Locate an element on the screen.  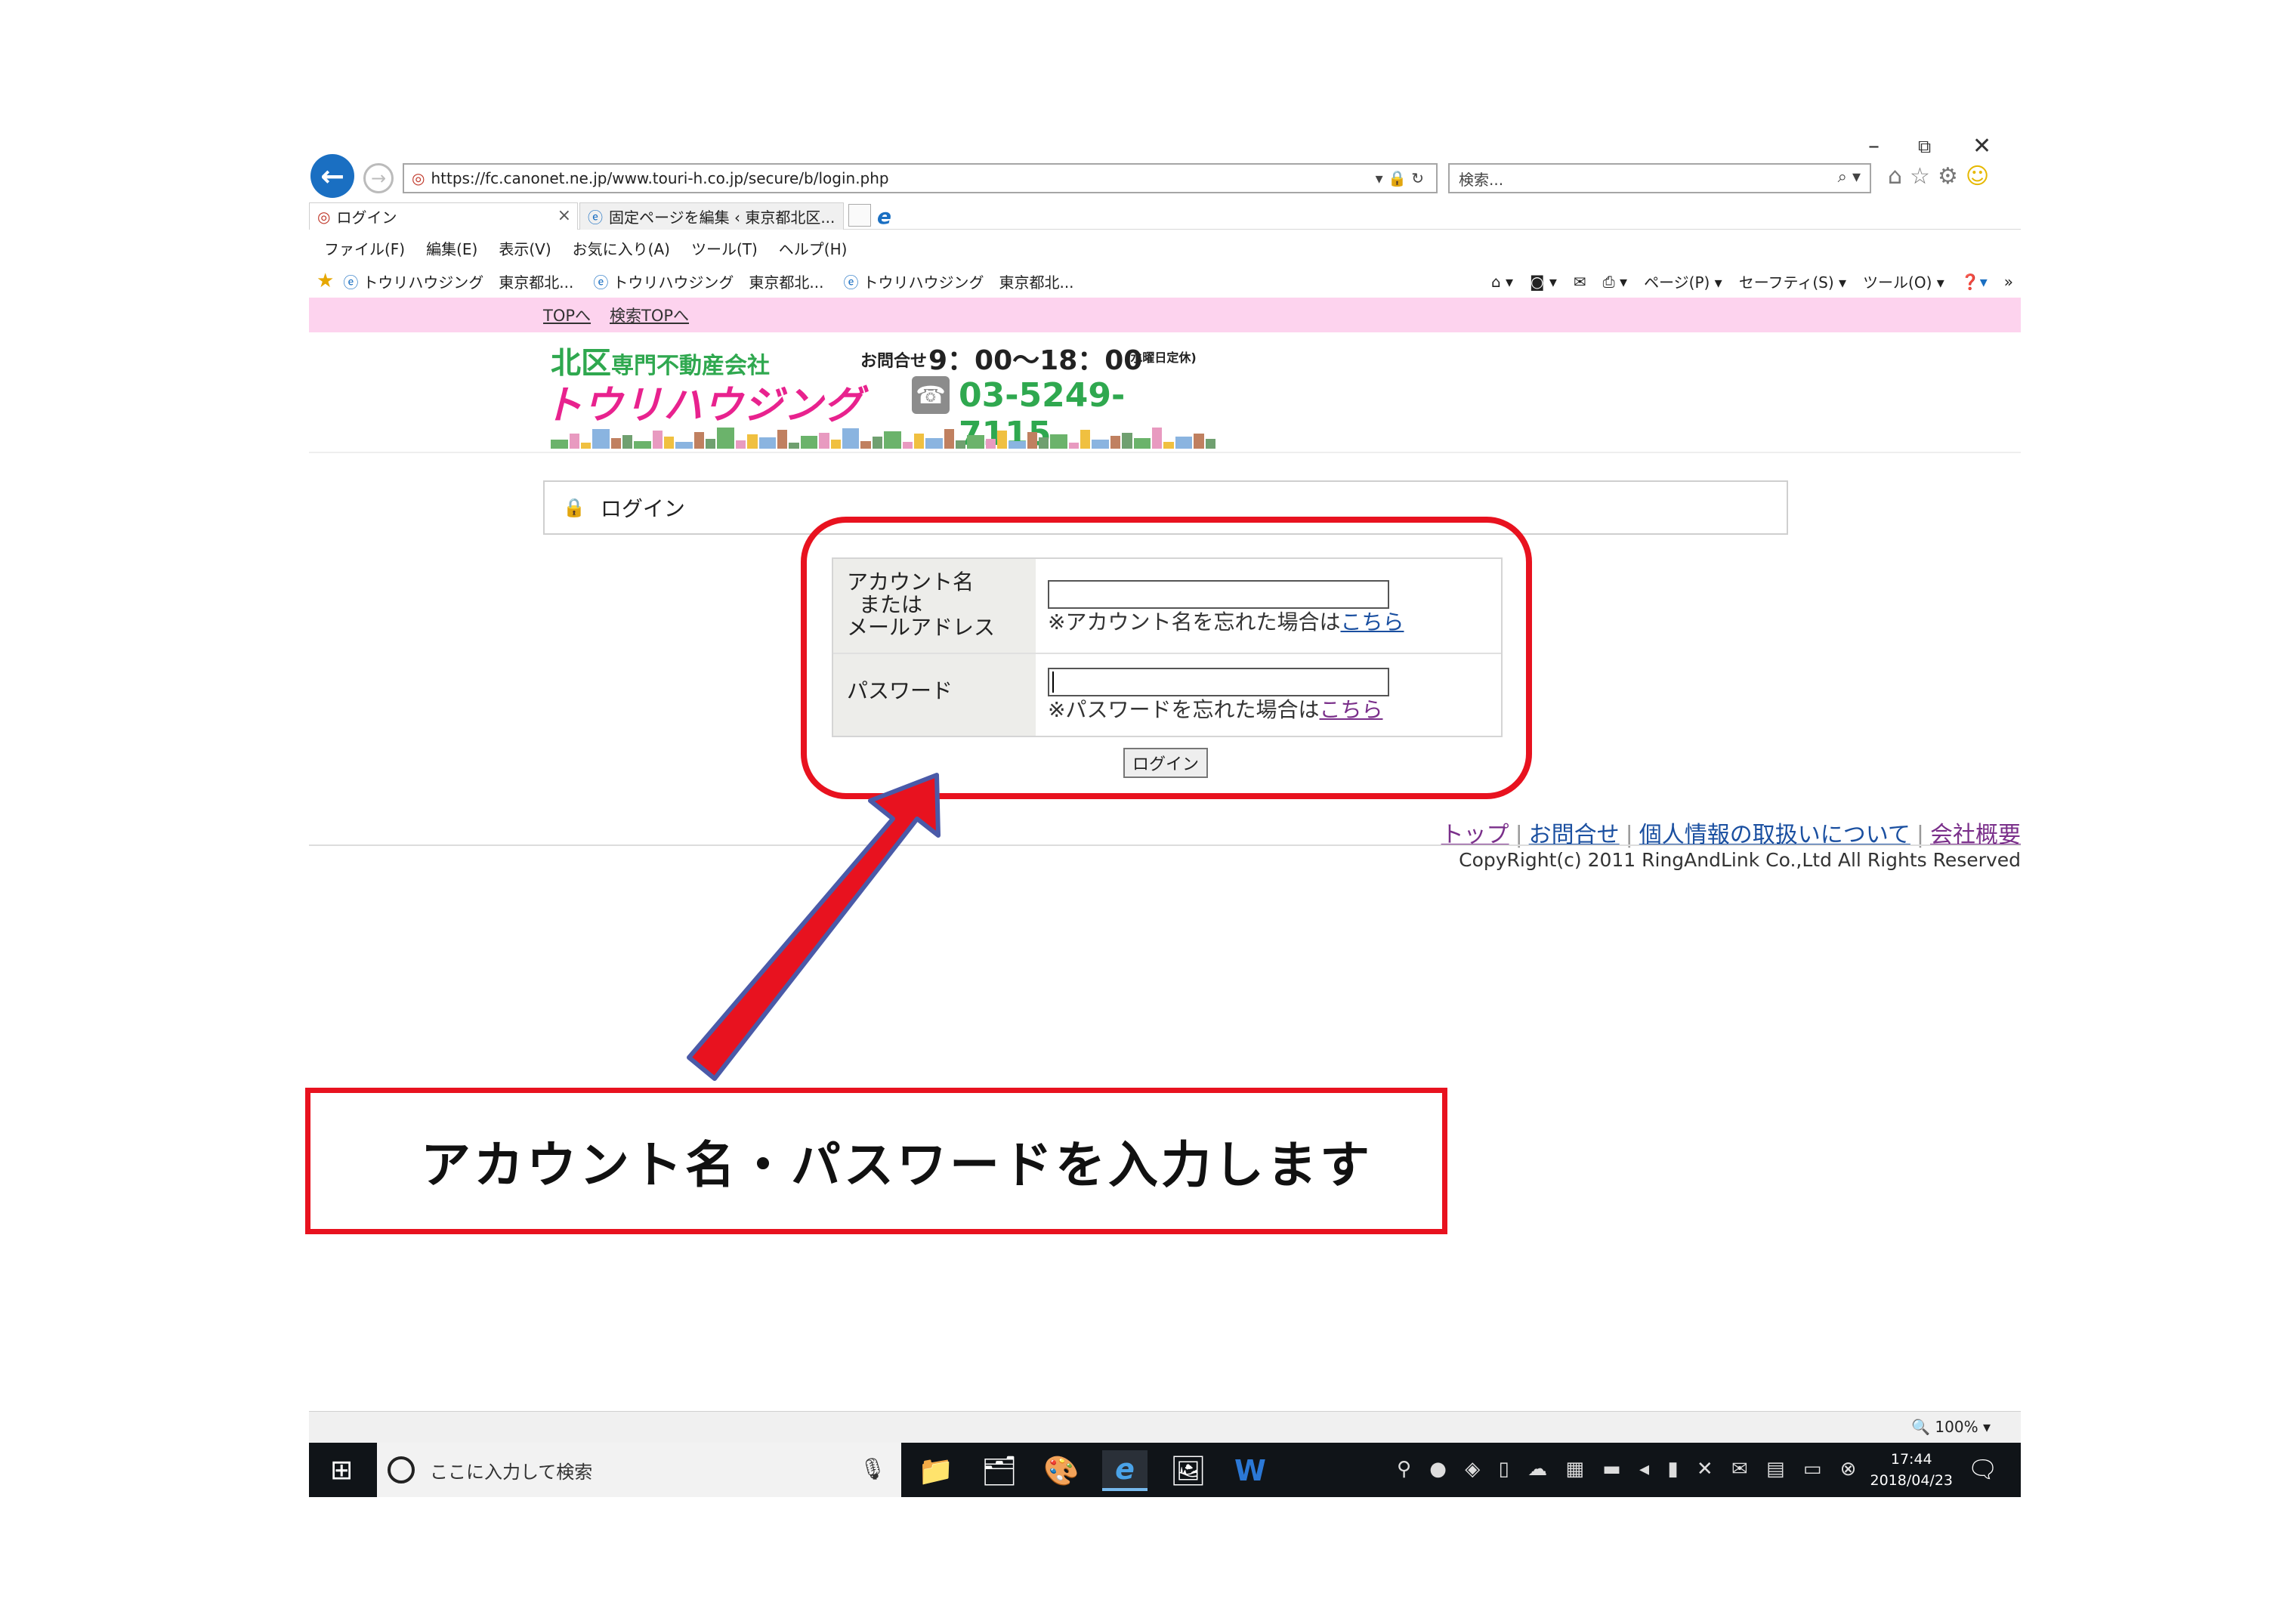
taskbar-search: ここに入力して検索 🎙 is located at coordinates (639, 1470).